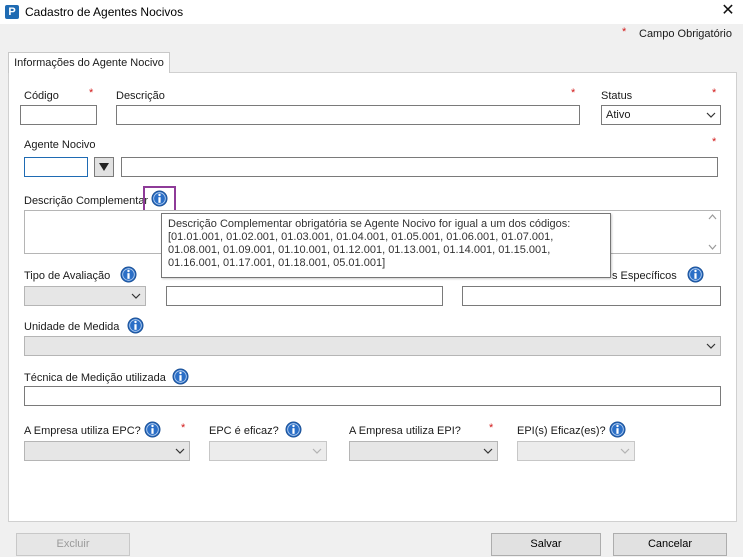 The height and width of the screenshot is (557, 743). What do you see at coordinates (618, 115) in the screenshot?
I see `status-value: Ativo` at bounding box center [618, 115].